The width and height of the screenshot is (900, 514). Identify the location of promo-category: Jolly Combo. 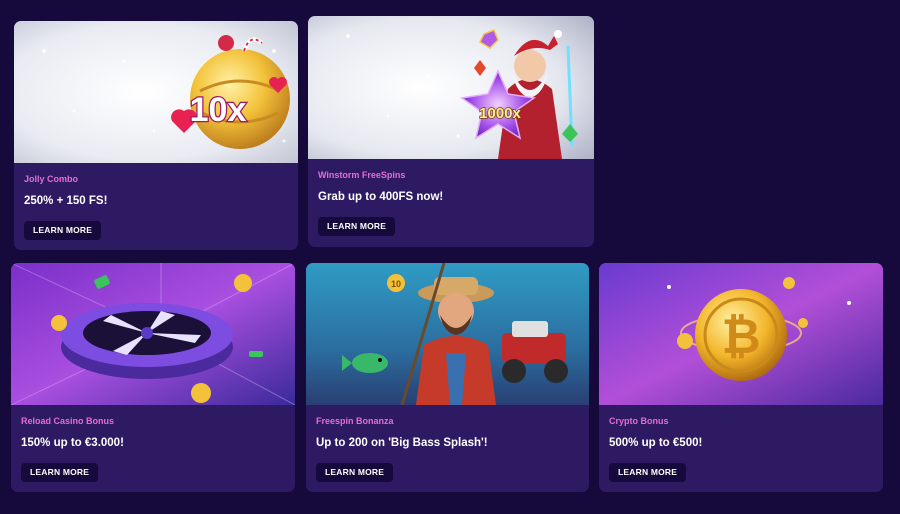
(51, 179).